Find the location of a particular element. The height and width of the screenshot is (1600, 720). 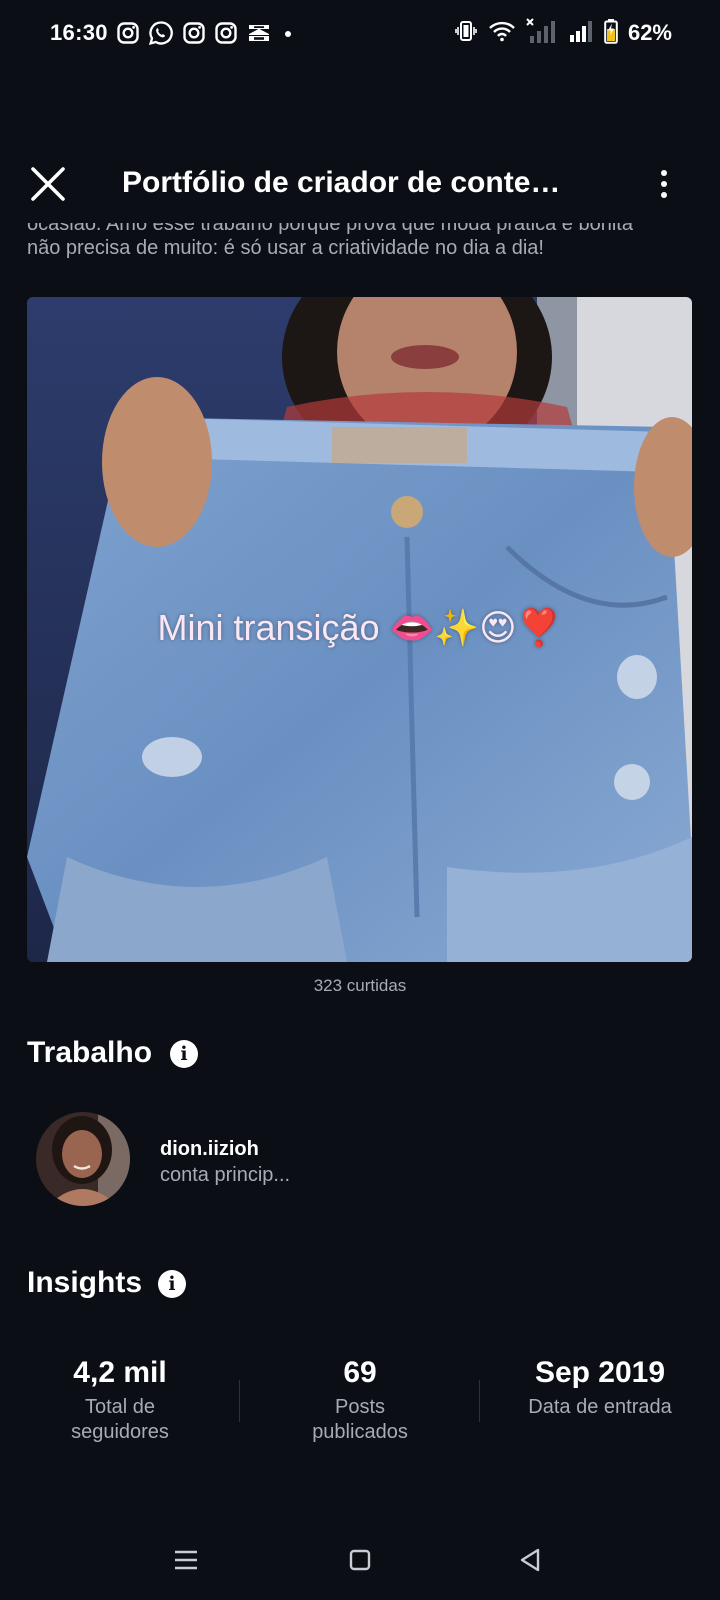

more-options-button is located at coordinates (664, 184).